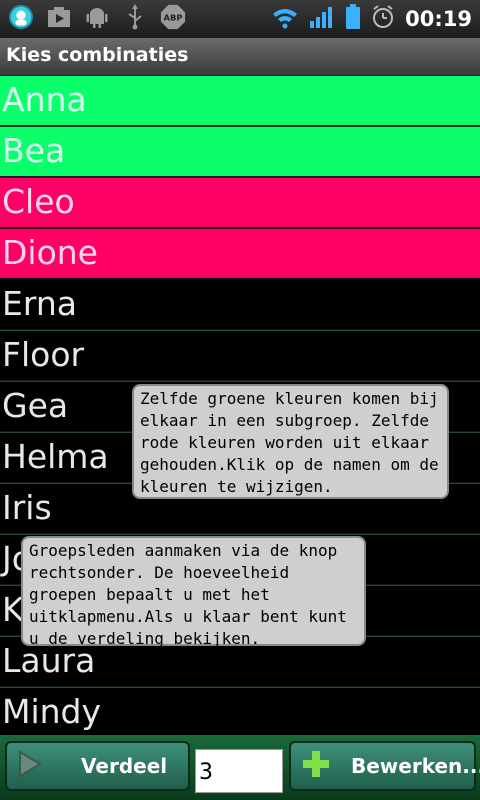  I want to click on list-item-label: Bea, so click(34, 150).